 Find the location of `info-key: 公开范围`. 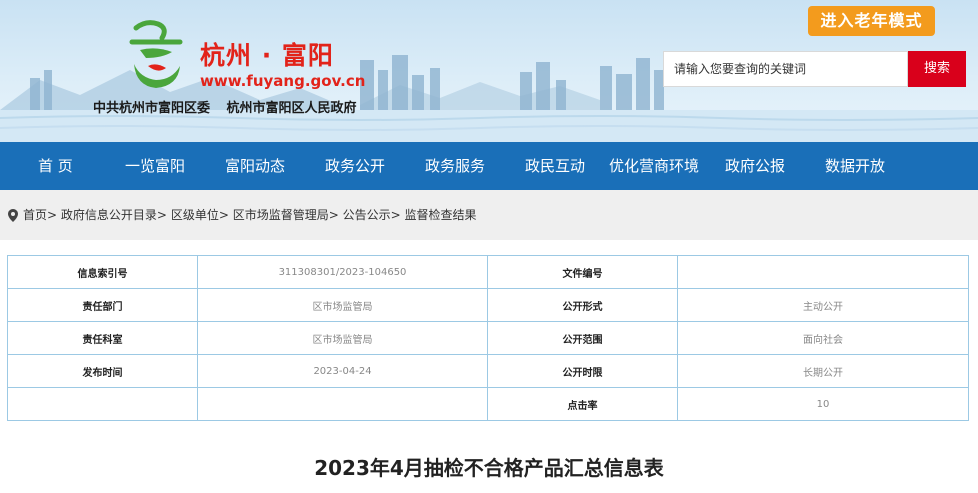

info-key: 公开范围 is located at coordinates (582, 338).